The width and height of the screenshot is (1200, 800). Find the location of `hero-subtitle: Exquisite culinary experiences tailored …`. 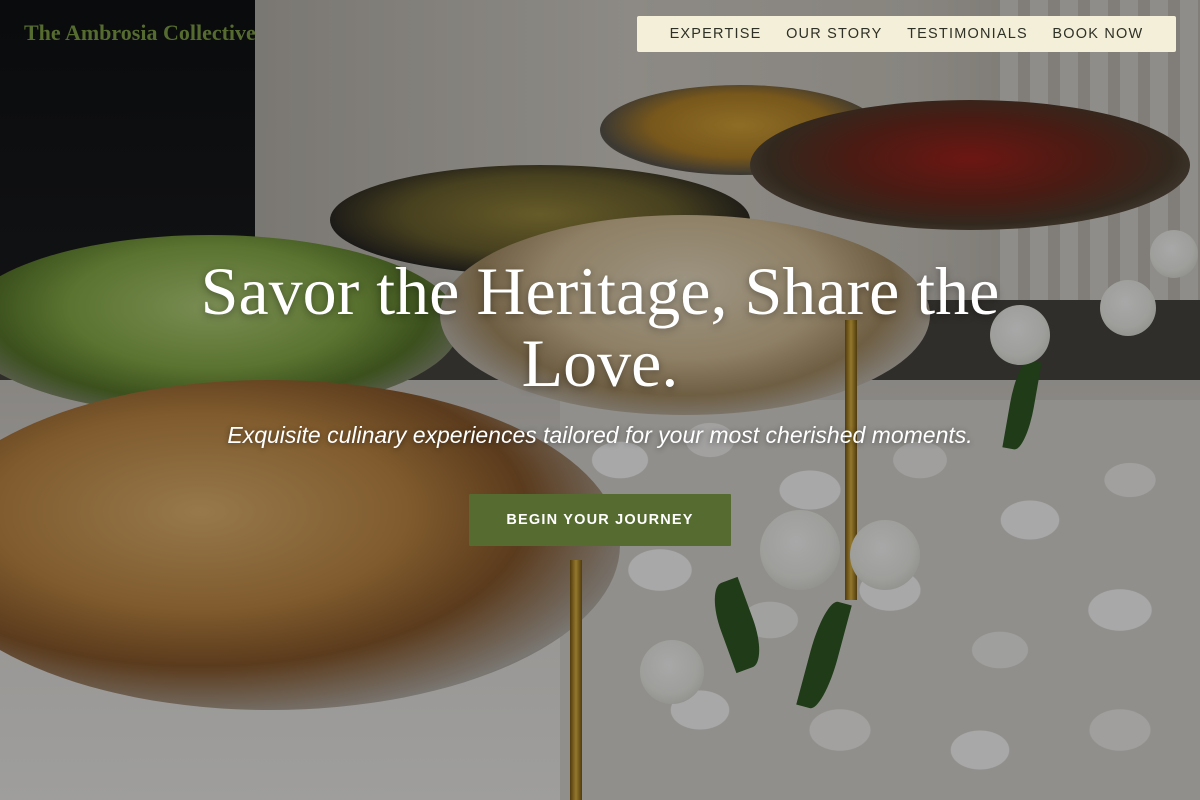

hero-subtitle: Exquisite culinary experiences tailored … is located at coordinates (600, 435).